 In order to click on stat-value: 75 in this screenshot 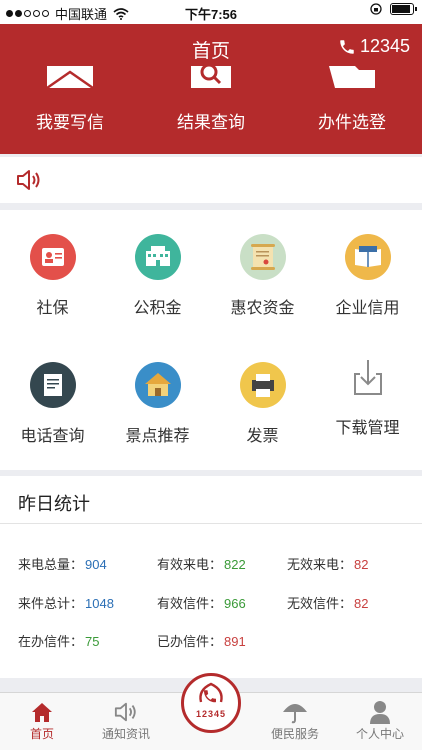, I will do `click(92, 641)`.